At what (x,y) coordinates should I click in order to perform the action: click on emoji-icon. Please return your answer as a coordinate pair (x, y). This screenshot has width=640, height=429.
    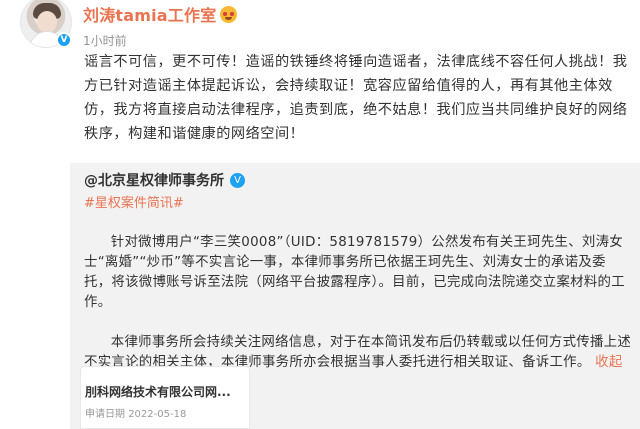
    Looking at the image, I should click on (229, 14).